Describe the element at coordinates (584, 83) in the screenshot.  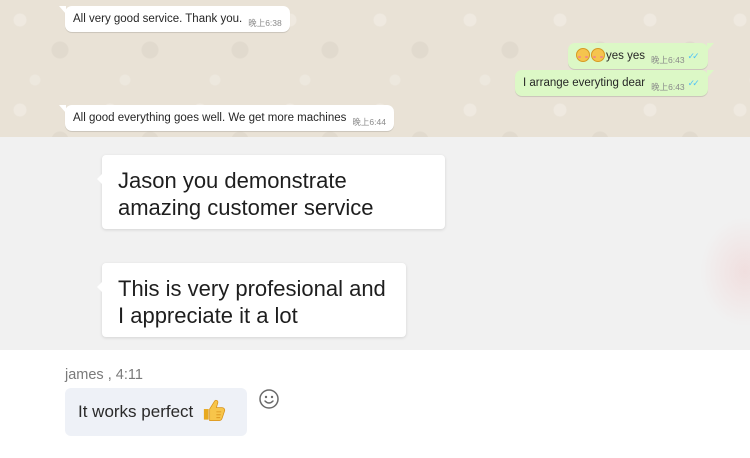
I see `message-text: I arrange everyting dear` at that location.